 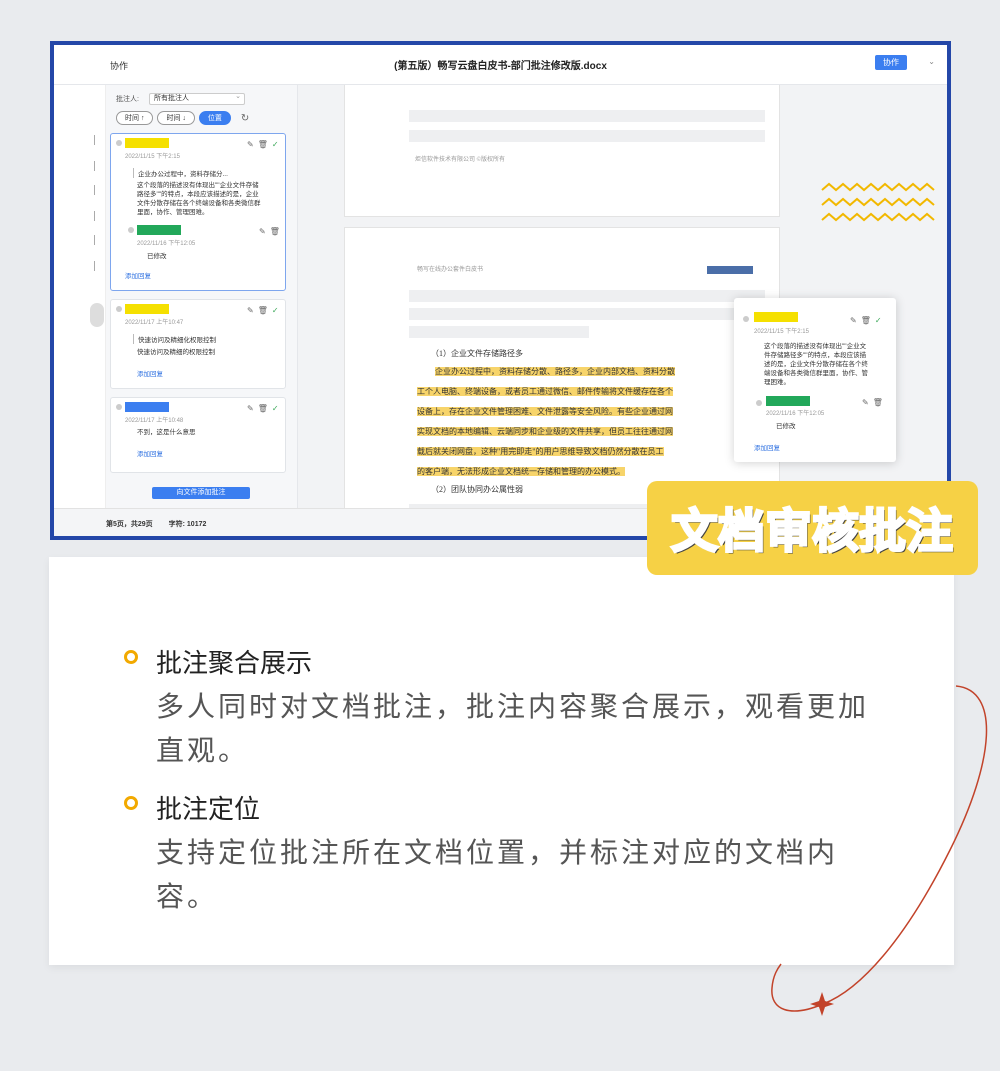 I want to click on feature-title: 批注定位, so click(x=208, y=809).